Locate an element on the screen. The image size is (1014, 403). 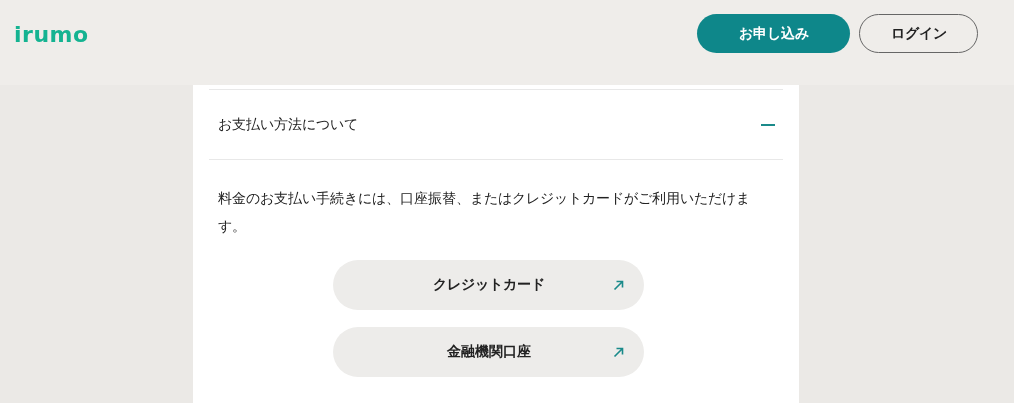
minus-icon is located at coordinates (768, 124).